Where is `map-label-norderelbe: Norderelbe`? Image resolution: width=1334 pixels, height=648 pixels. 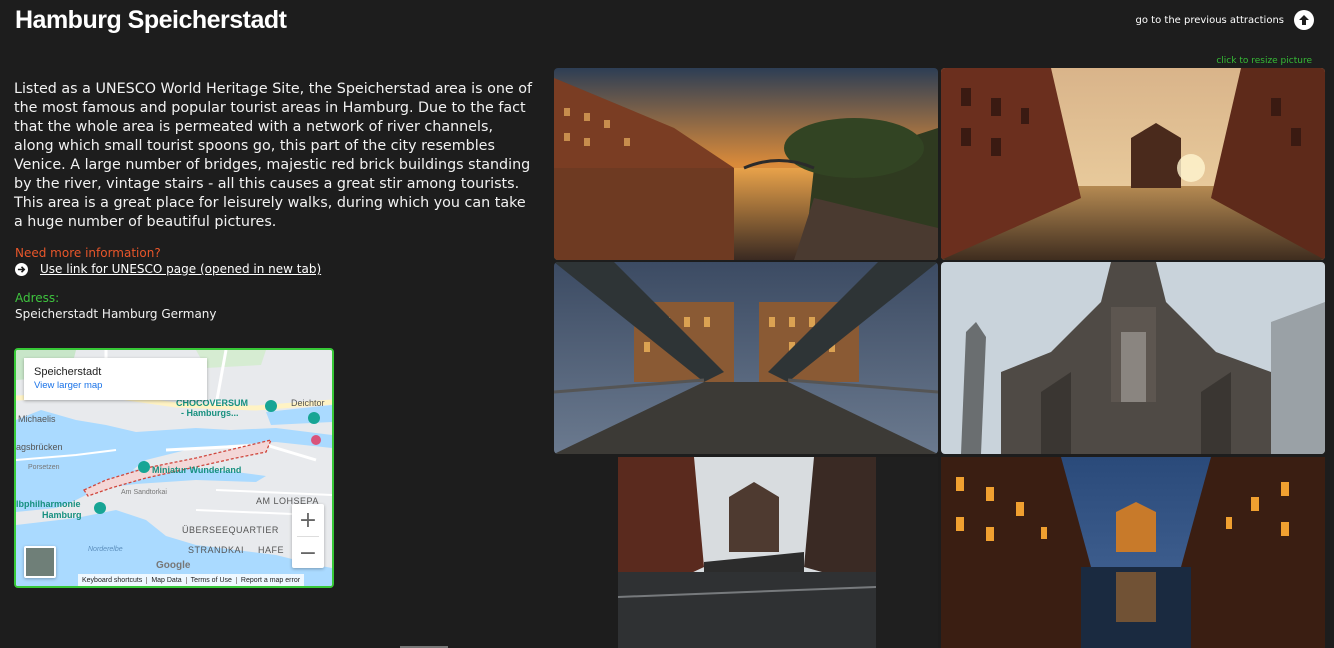 map-label-norderelbe: Norderelbe is located at coordinates (105, 549).